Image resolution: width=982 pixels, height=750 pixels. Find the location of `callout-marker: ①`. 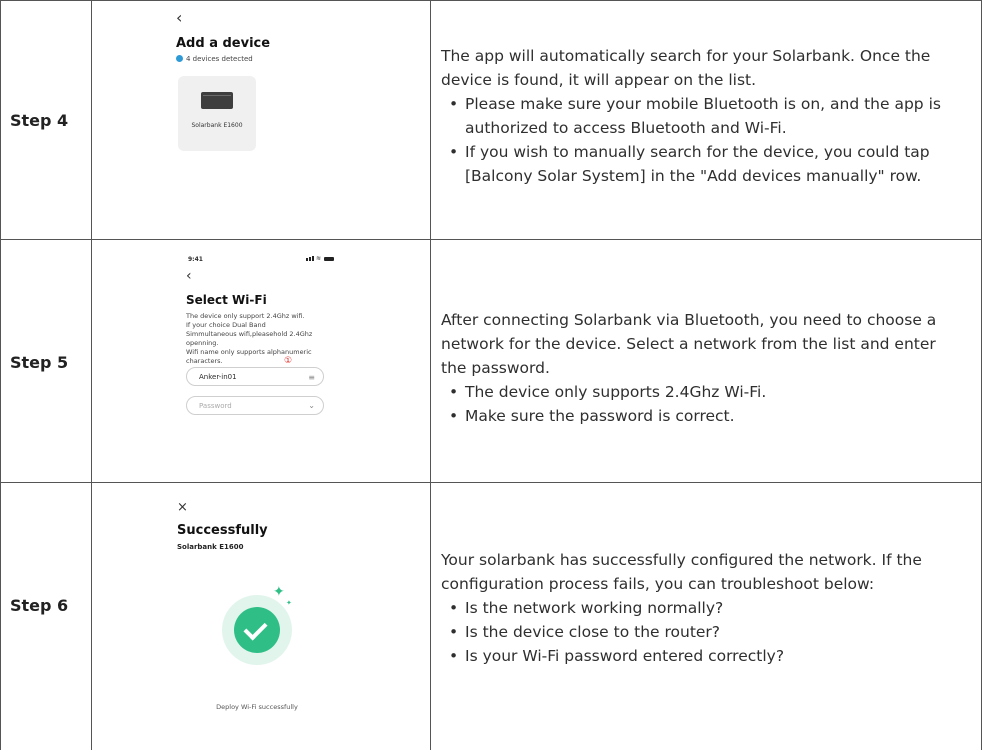

callout-marker: ① is located at coordinates (288, 361).